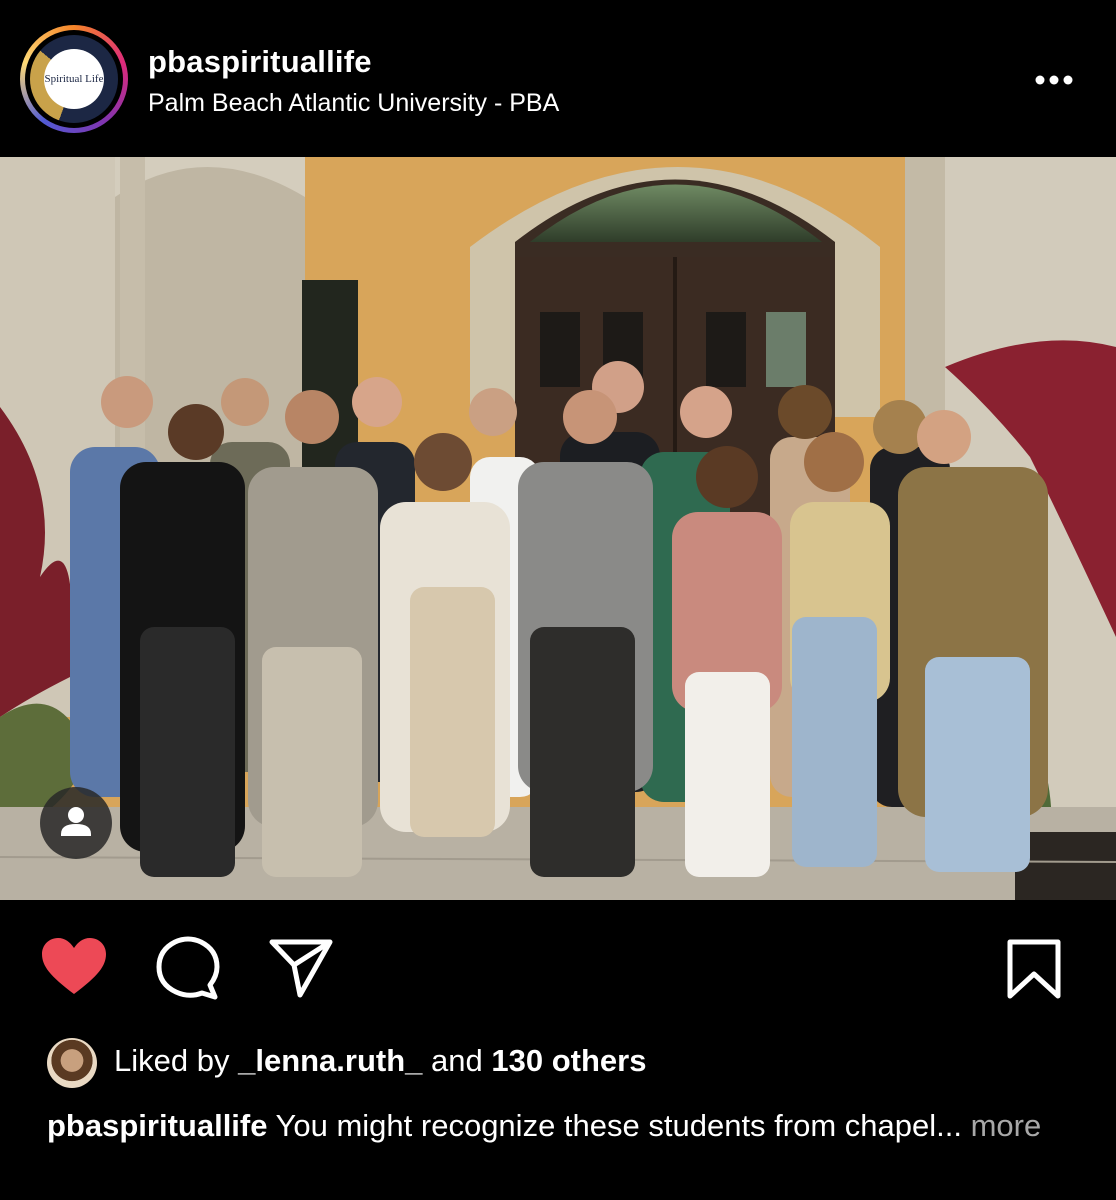  I want to click on spiritual-life-logo: Spiritual Life, so click(74, 79).